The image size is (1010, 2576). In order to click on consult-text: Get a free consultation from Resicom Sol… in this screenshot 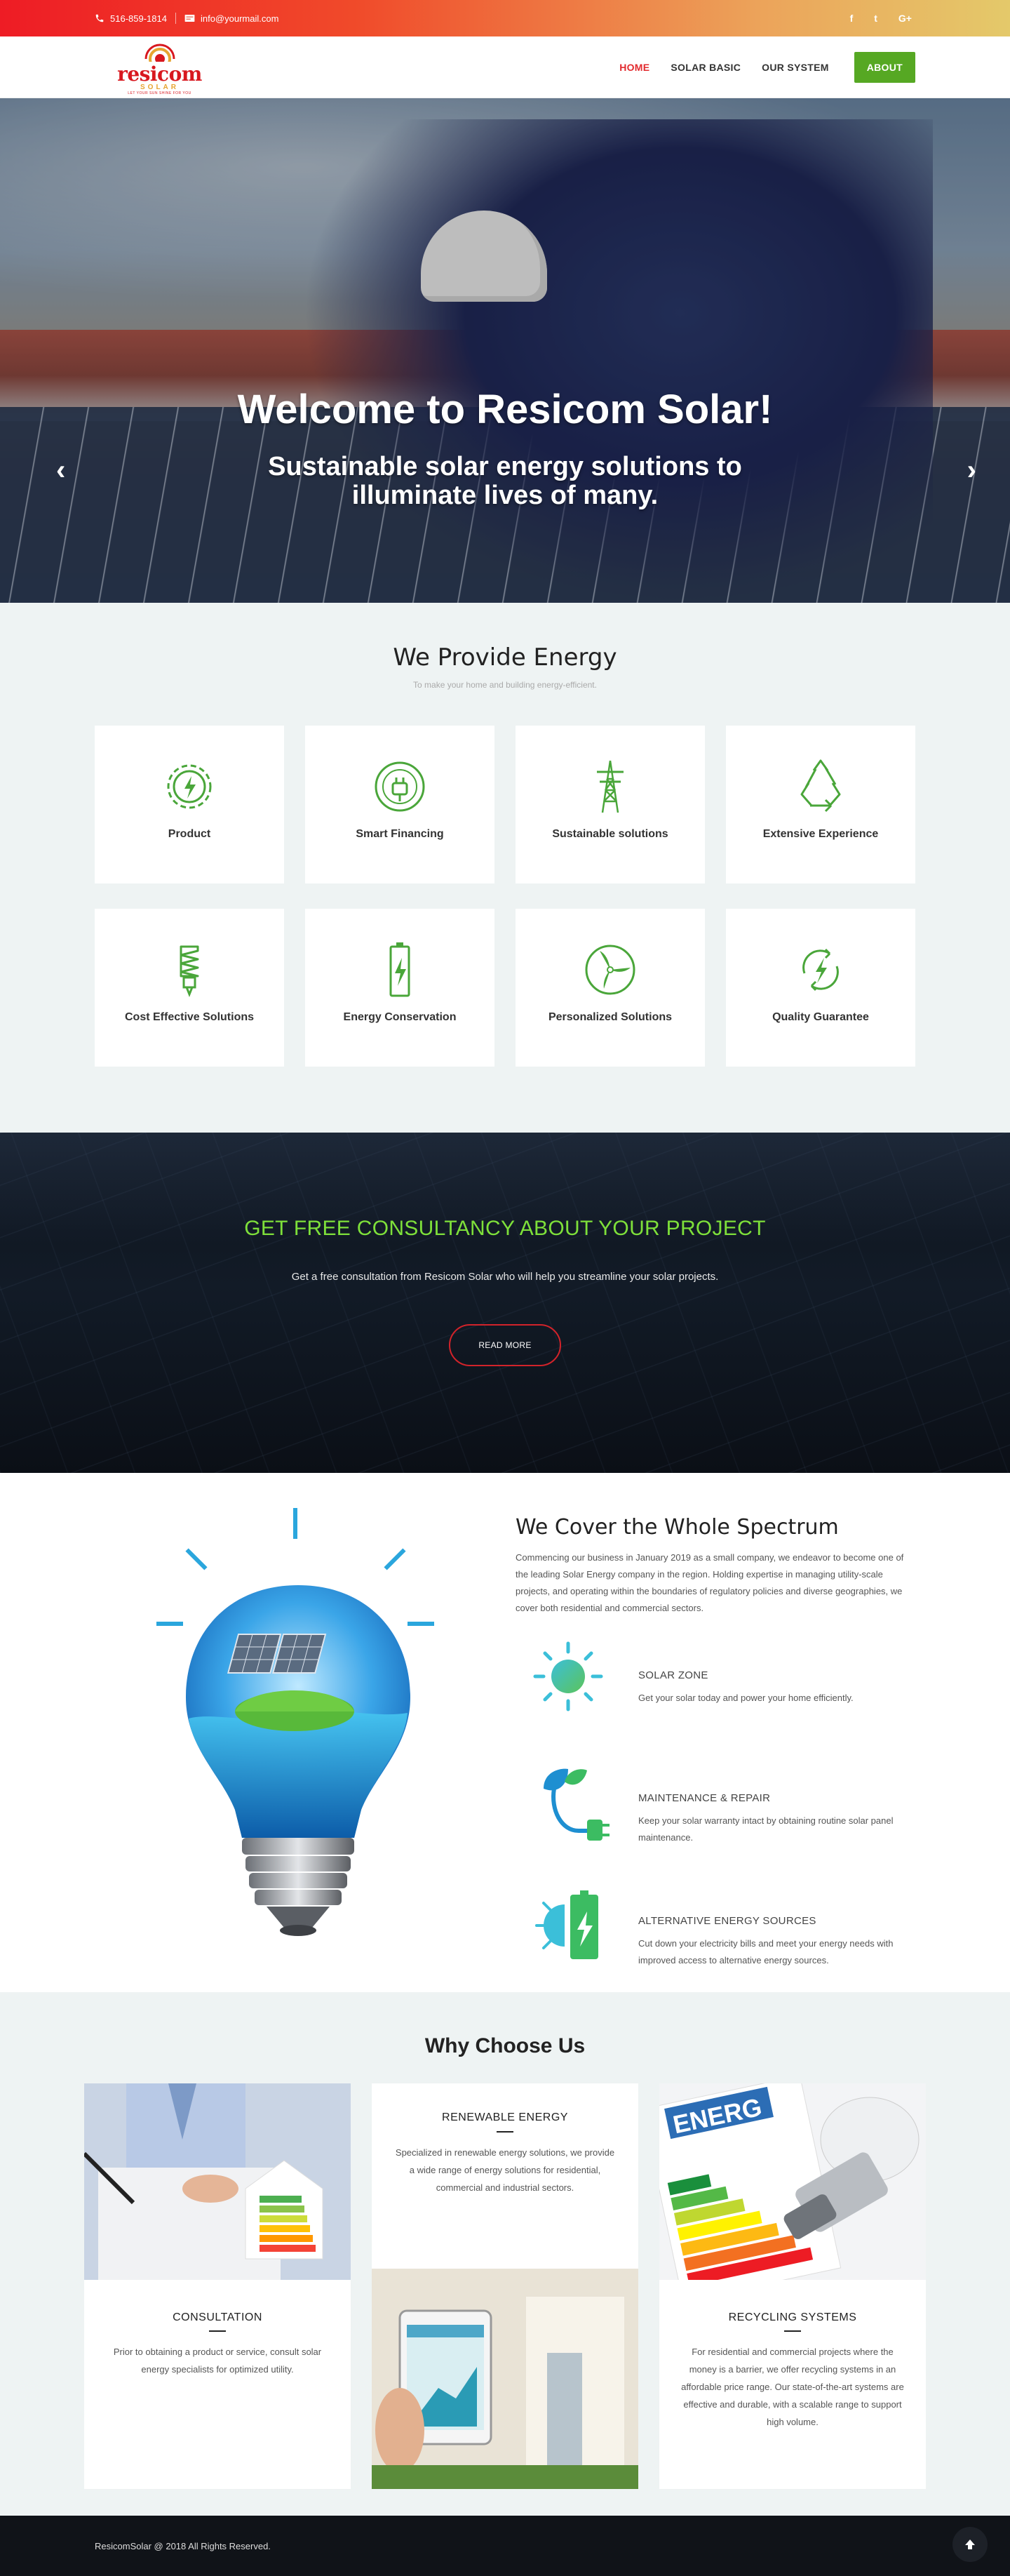, I will do `click(505, 1277)`.